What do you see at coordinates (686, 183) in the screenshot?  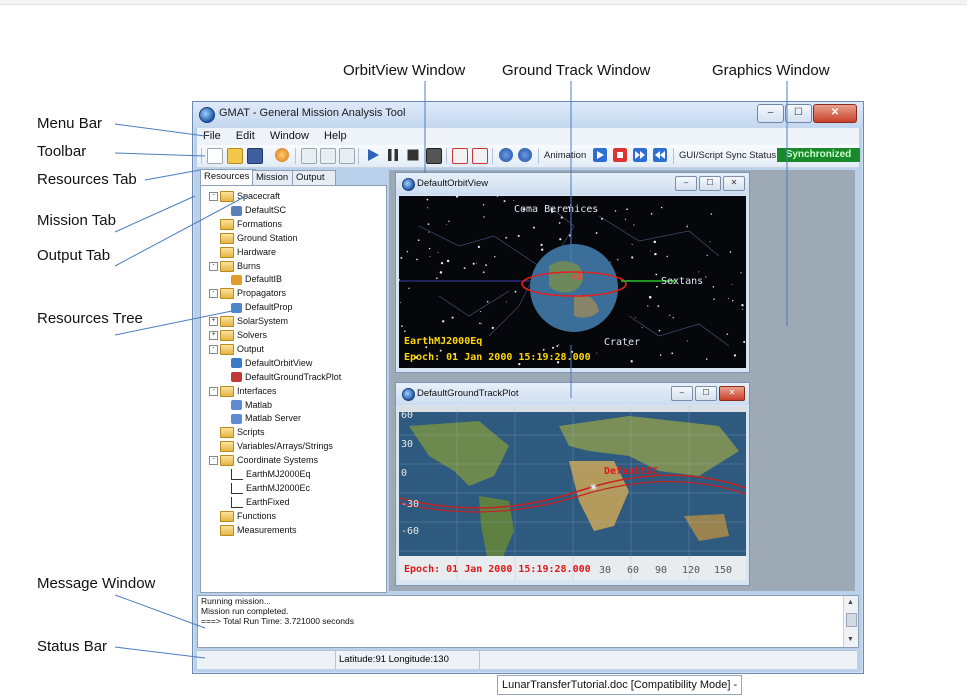 I see `orbitview-minimize-button: –` at bounding box center [686, 183].